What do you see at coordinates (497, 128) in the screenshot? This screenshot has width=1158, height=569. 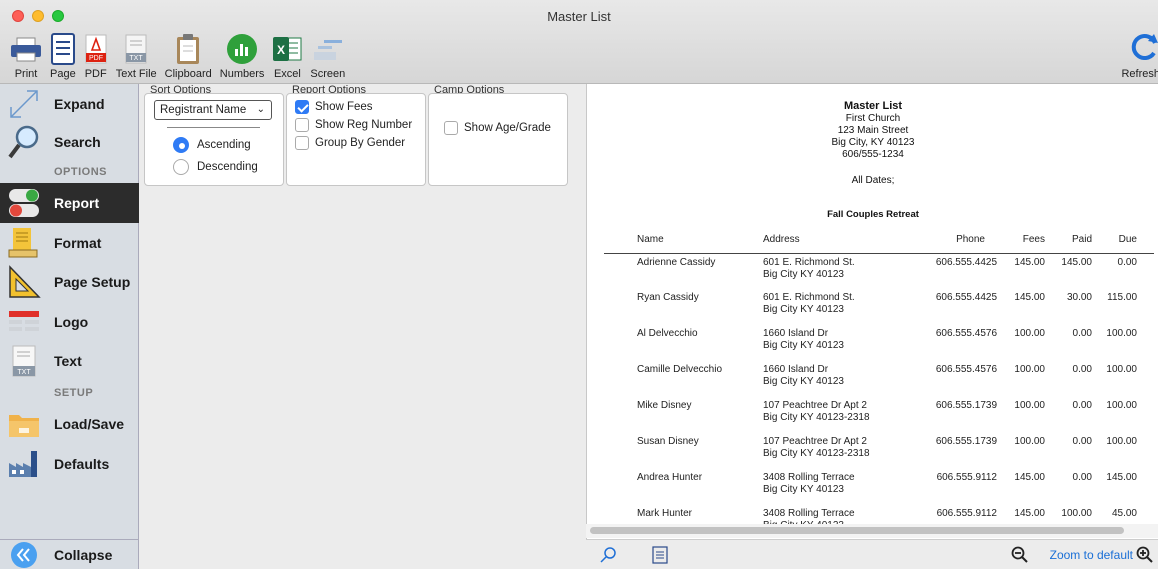 I see `show-age-grade-checkbox: Show Age/Grade` at bounding box center [497, 128].